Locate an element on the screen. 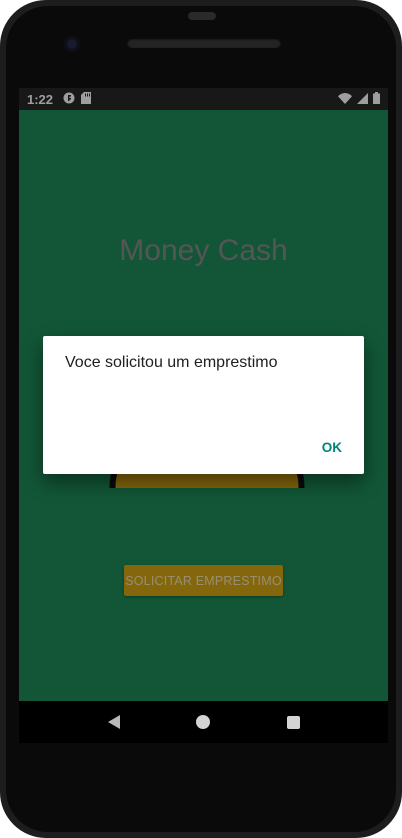 The height and width of the screenshot is (838, 402). dialog-message: Voce solicitou um emprestimo is located at coordinates (171, 362).